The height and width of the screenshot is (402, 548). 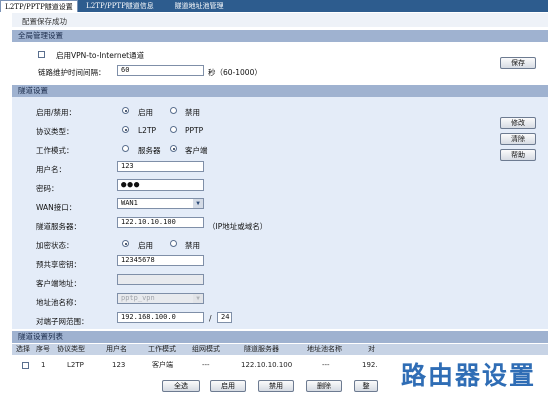 What do you see at coordinates (173, 148) in the screenshot?
I see `mode-client-radio` at bounding box center [173, 148].